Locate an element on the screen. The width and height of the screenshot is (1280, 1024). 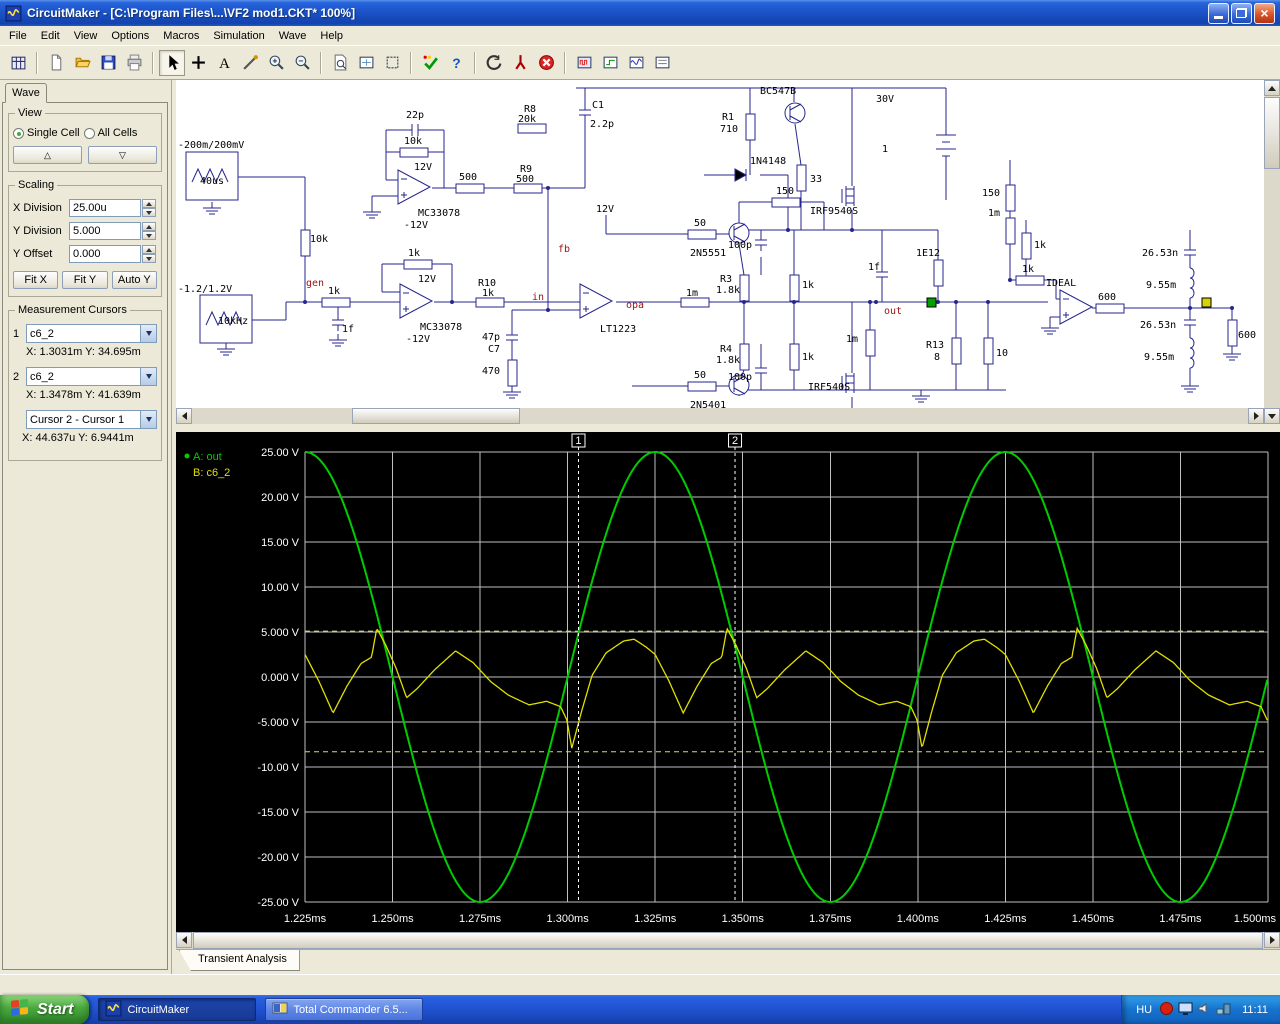
cursor-delta-combo: Cursor 2 - Cursor 1 is located at coordinates (91, 419).